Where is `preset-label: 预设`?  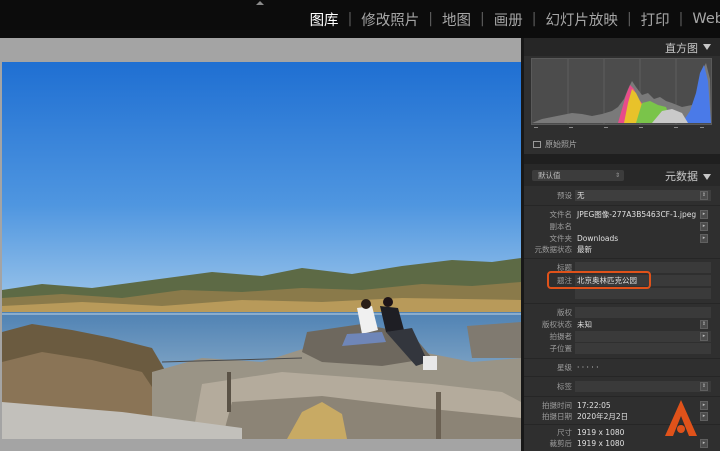
preset-label: 预设 is located at coordinates (564, 195).